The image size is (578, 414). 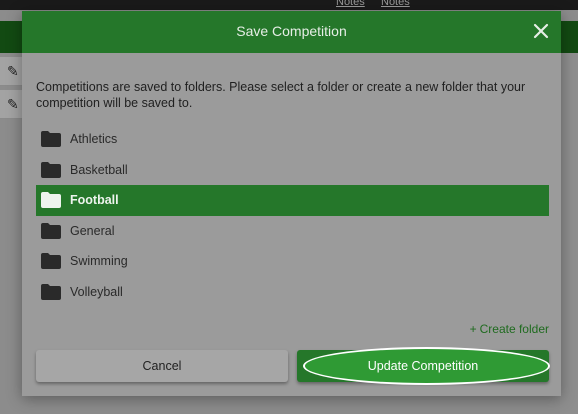 What do you see at coordinates (292, 139) in the screenshot?
I see `folder-item-athletics: Athletics` at bounding box center [292, 139].